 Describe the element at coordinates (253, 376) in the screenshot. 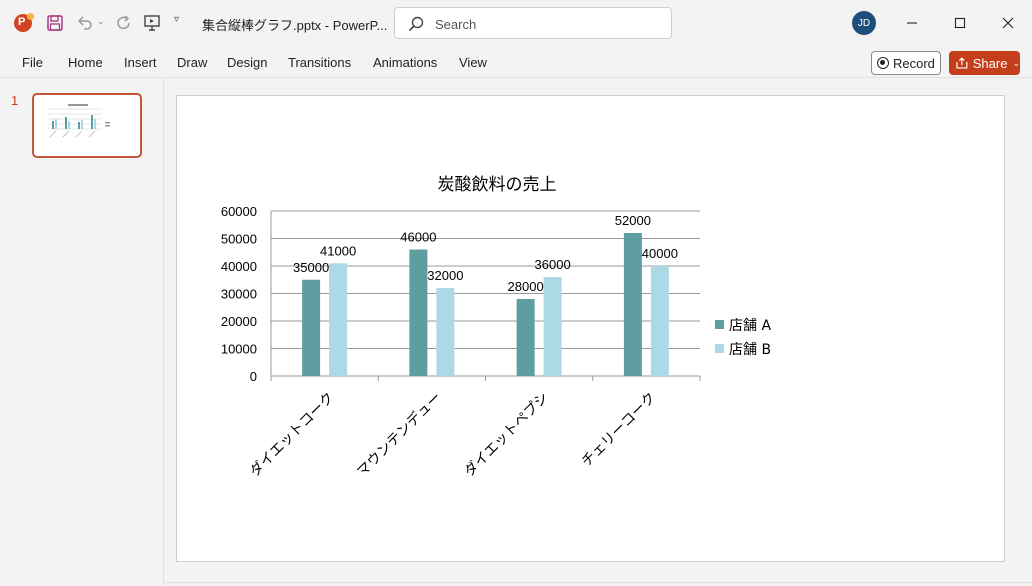

I see `y-tick-label: 0` at that location.